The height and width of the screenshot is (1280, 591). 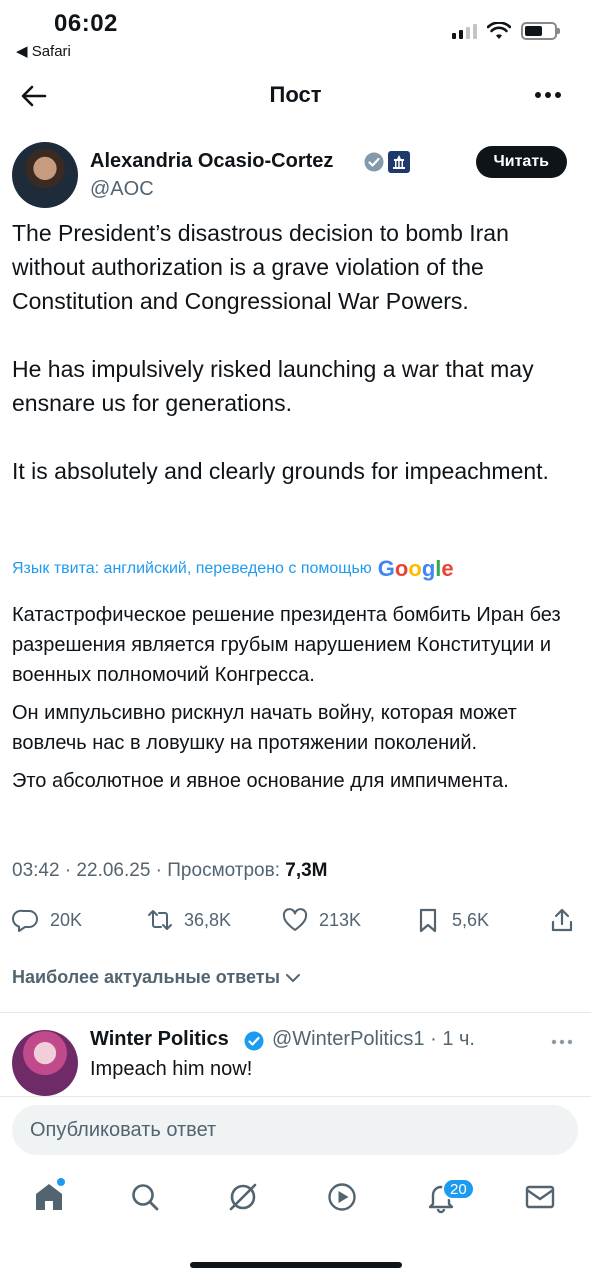 I want to click on heart-icon, so click(x=295, y=919).